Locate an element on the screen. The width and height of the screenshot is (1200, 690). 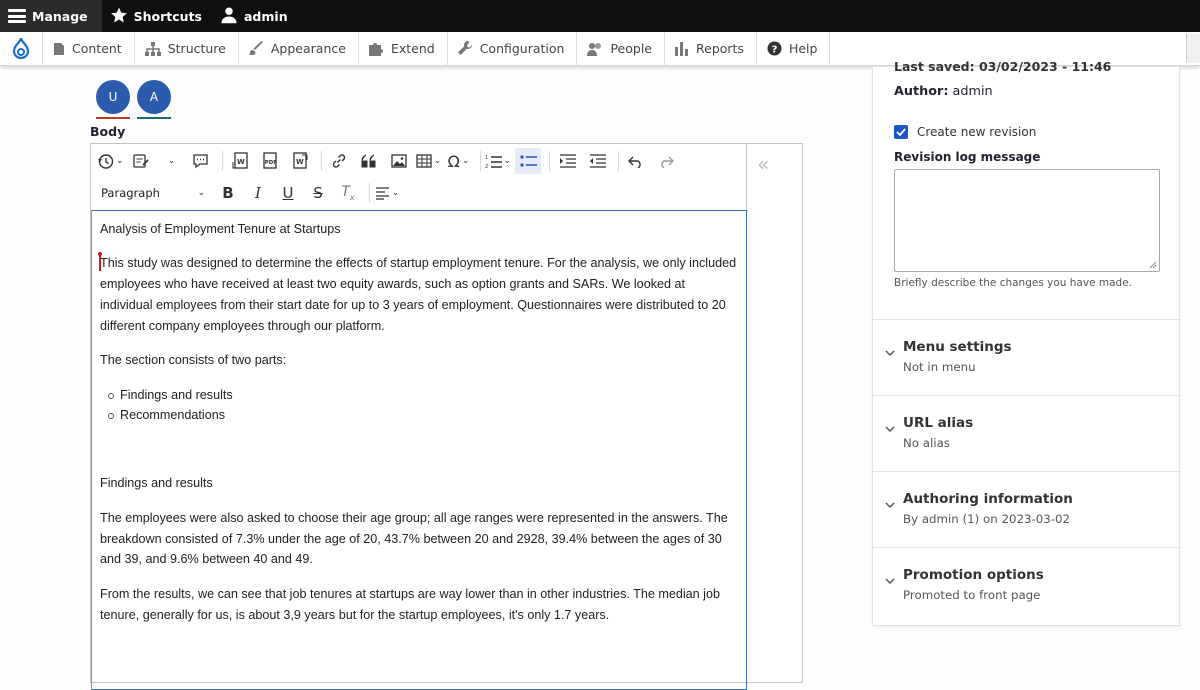
section-title: Authoring information is located at coordinates (988, 499).